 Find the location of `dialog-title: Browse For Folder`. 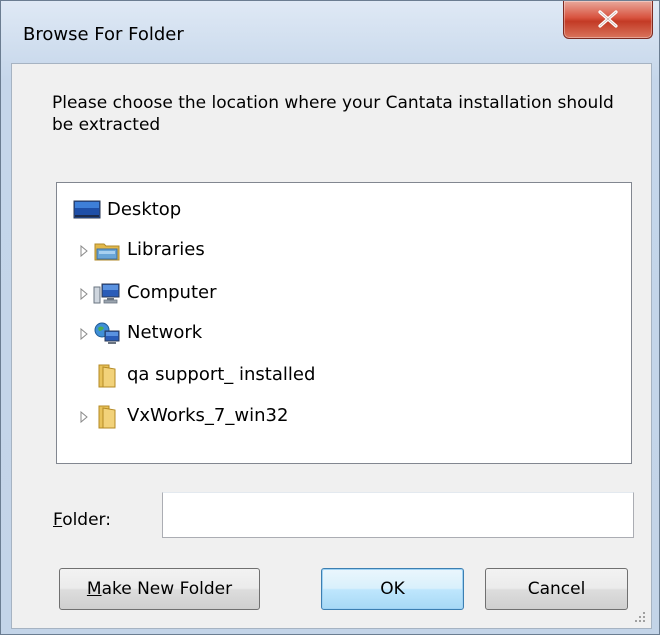

dialog-title: Browse For Folder is located at coordinates (103, 34).